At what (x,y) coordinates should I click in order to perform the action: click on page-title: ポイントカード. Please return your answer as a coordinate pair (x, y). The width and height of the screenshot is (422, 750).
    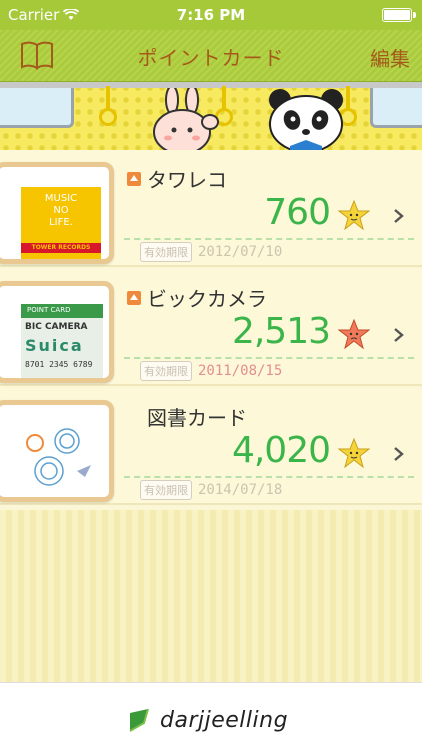
    Looking at the image, I should click on (211, 58).